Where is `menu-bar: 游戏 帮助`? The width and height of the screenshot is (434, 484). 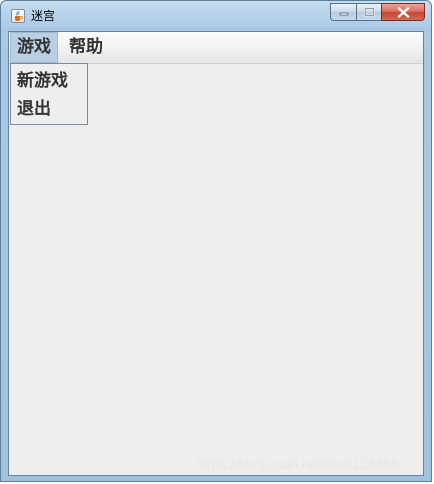
menu-bar: 游戏 帮助 is located at coordinates (216, 48).